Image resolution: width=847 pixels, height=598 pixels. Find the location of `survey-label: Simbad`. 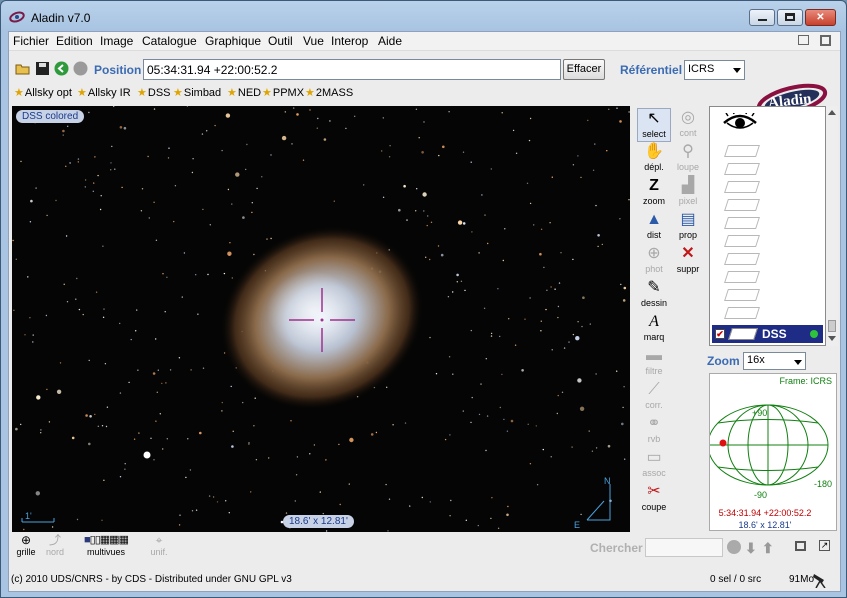

survey-label: Simbad is located at coordinates (202, 93).